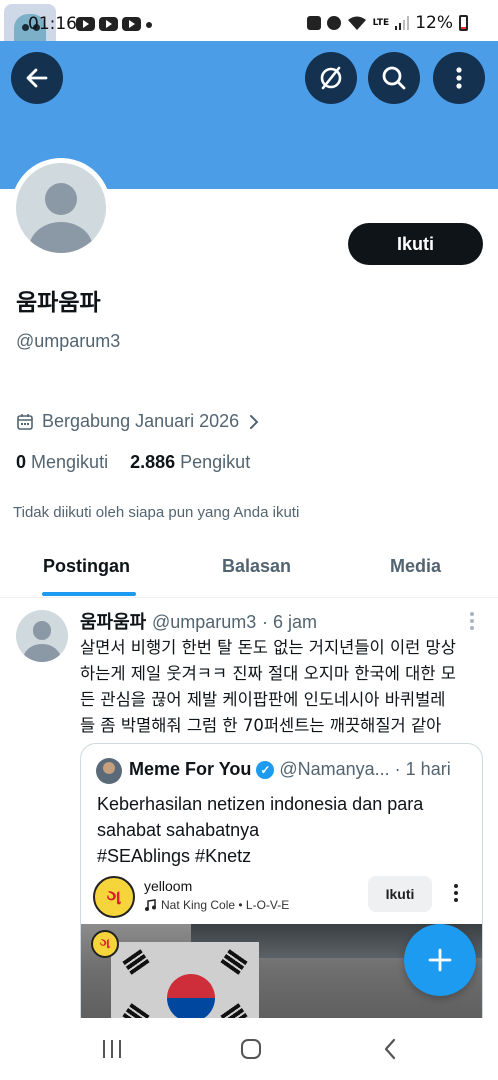 The image size is (498, 1080). I want to click on compose-button, so click(440, 960).